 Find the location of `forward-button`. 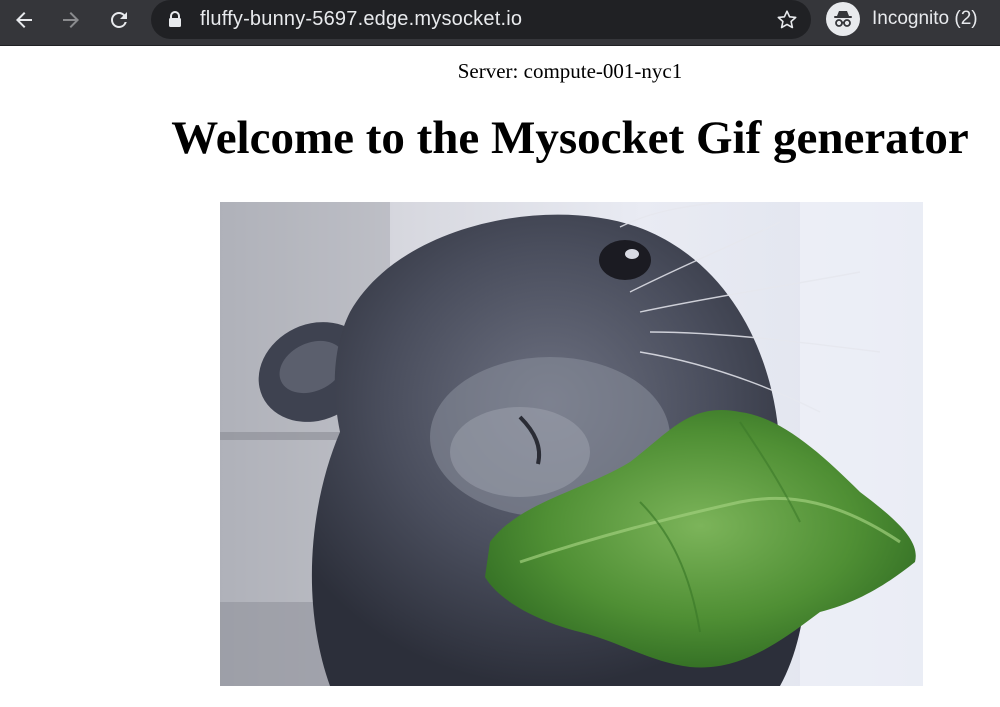

forward-button is located at coordinates (71, 20).